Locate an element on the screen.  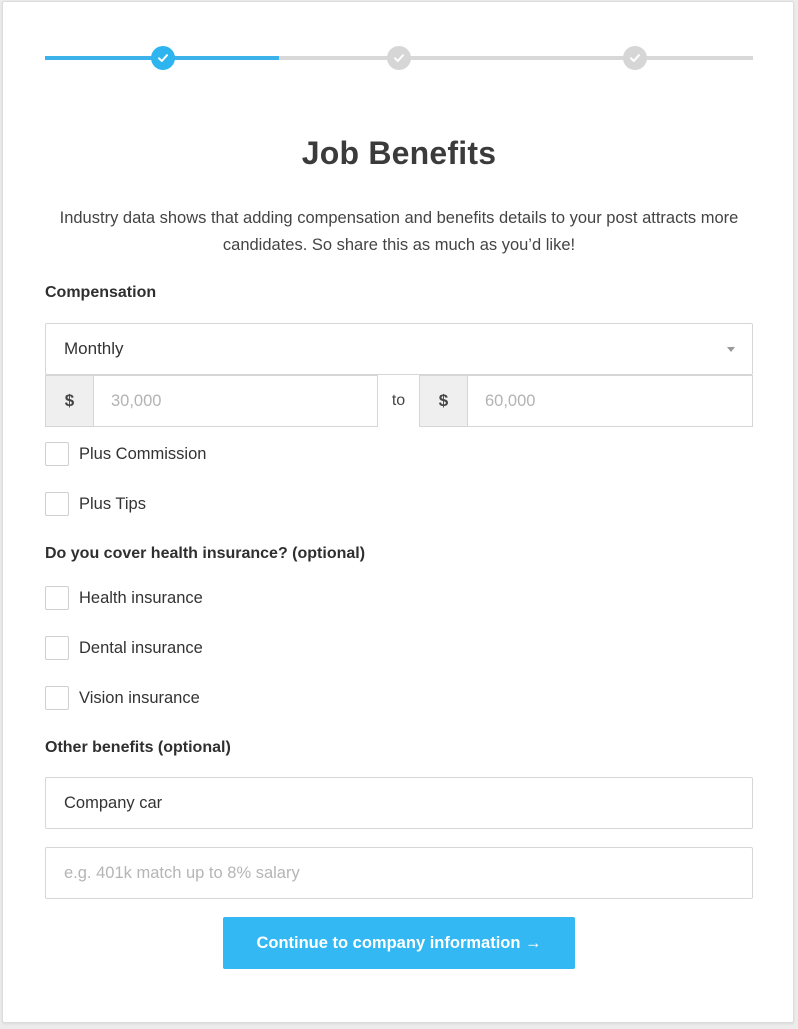
checkbox-label: Dental insurance is located at coordinates (141, 647).